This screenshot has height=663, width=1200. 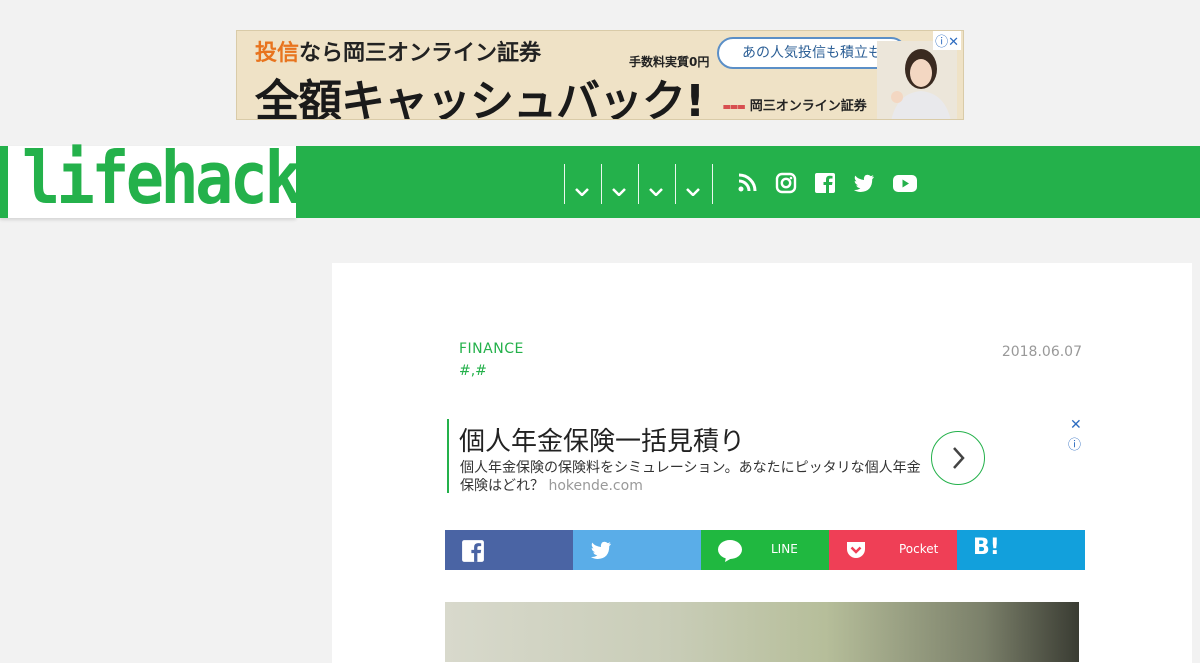 I want to click on social-links, so click(x=826, y=183).